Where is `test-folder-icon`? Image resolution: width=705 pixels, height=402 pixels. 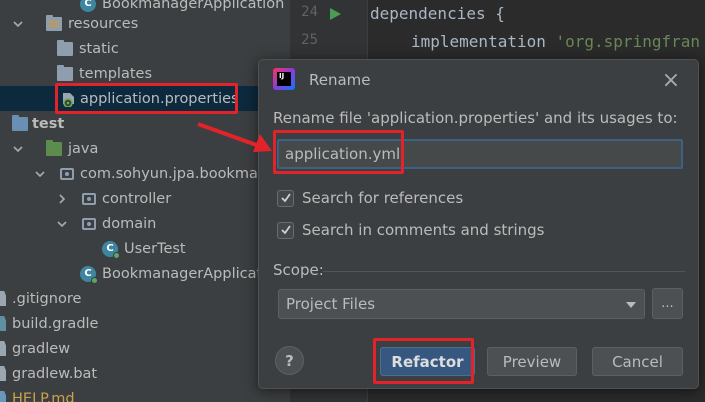
test-folder-icon is located at coordinates (20, 122).